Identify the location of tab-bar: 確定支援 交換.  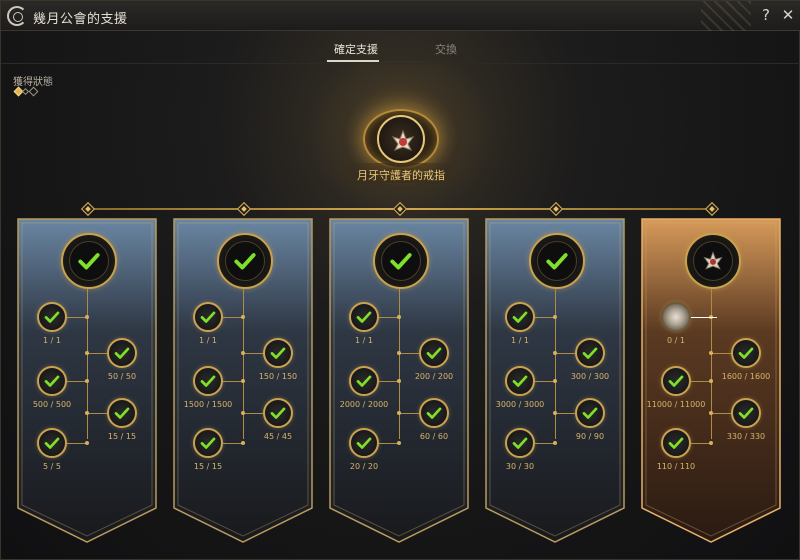
(400, 48).